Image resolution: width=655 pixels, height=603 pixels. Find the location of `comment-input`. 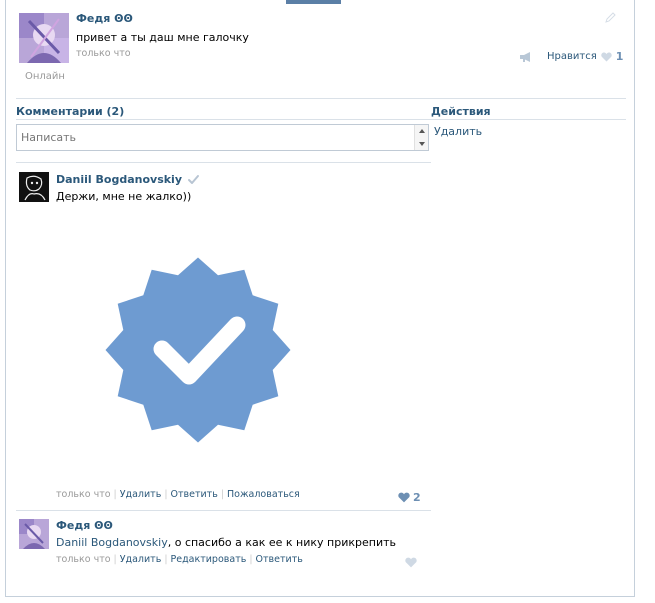

comment-input is located at coordinates (214, 137).